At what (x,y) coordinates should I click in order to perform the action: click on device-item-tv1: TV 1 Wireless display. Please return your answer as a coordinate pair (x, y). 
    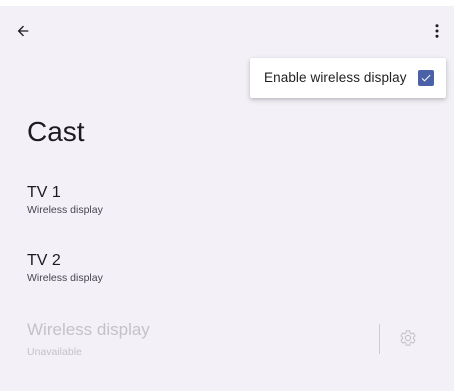
    Looking at the image, I should click on (65, 199).